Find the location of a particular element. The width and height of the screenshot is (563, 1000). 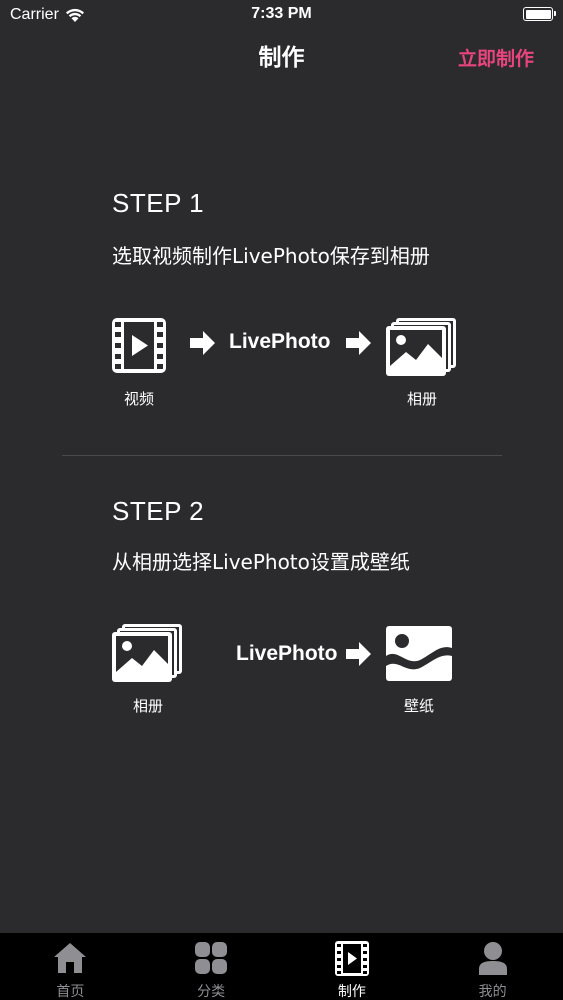

tab-bar: 首页 分类 制作 我的 is located at coordinates (281, 966).